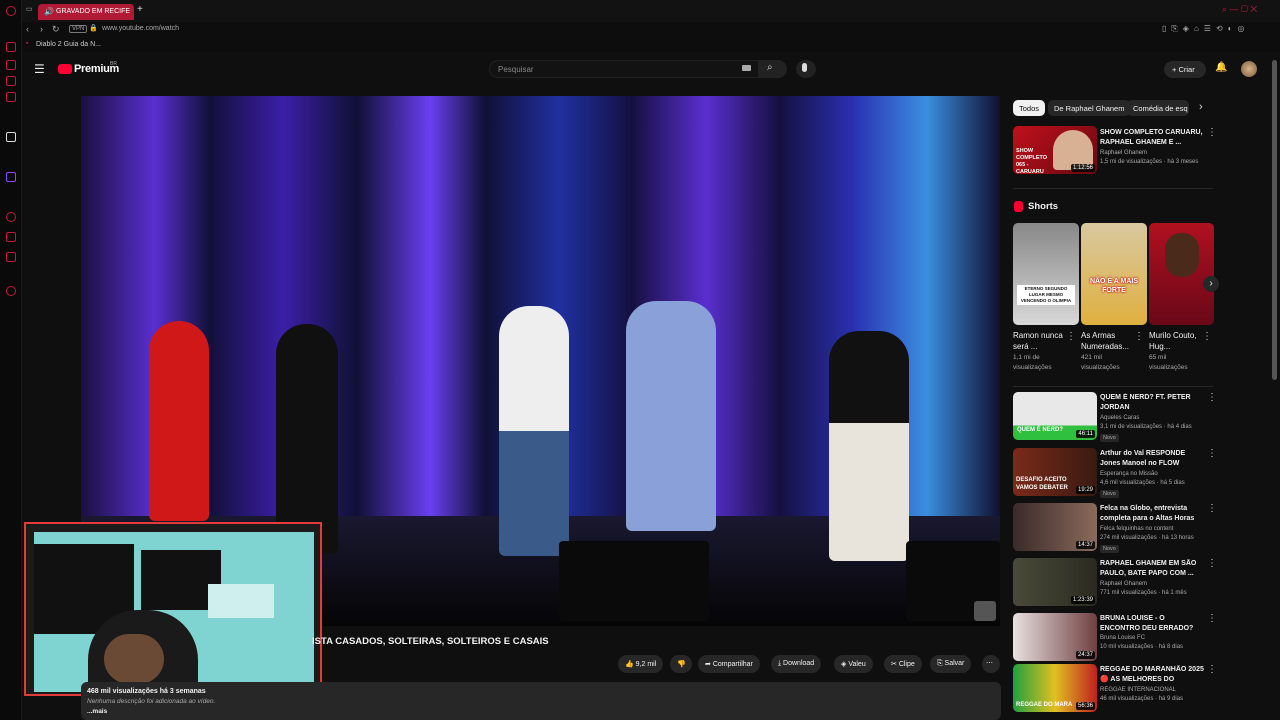 Image resolution: width=1280 pixels, height=720 pixels. Describe the element at coordinates (1149, 162) in the screenshot. I see `video-meta: 1,5 mi de visualizações · há 3 meses` at that location.